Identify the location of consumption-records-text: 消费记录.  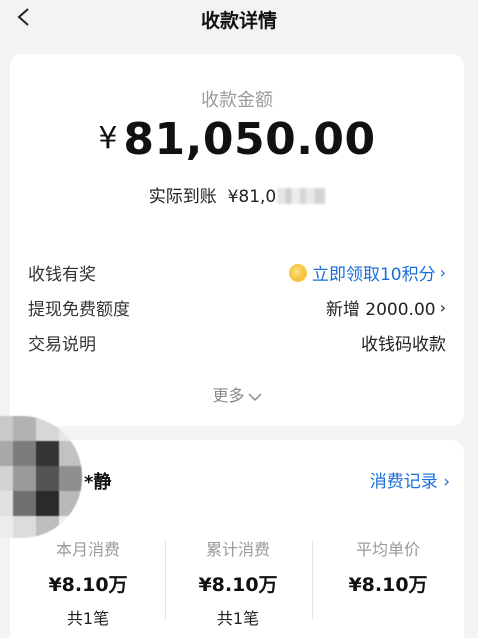
(403, 482).